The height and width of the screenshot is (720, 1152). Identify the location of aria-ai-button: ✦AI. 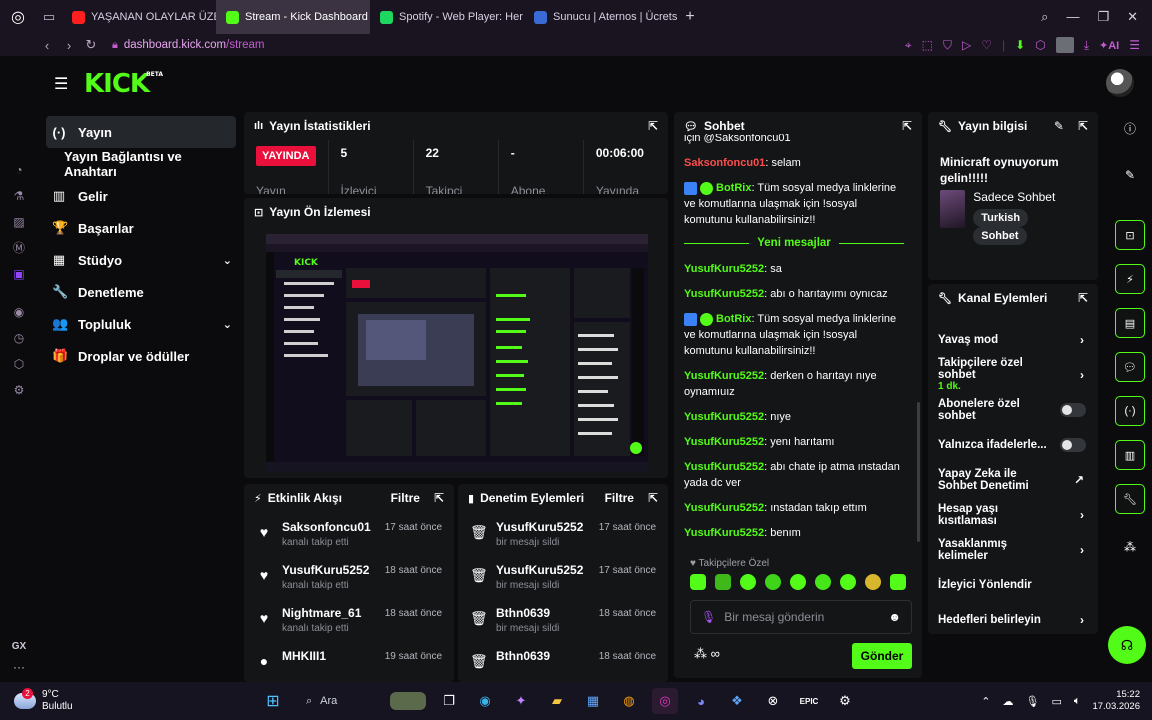
(1109, 45).